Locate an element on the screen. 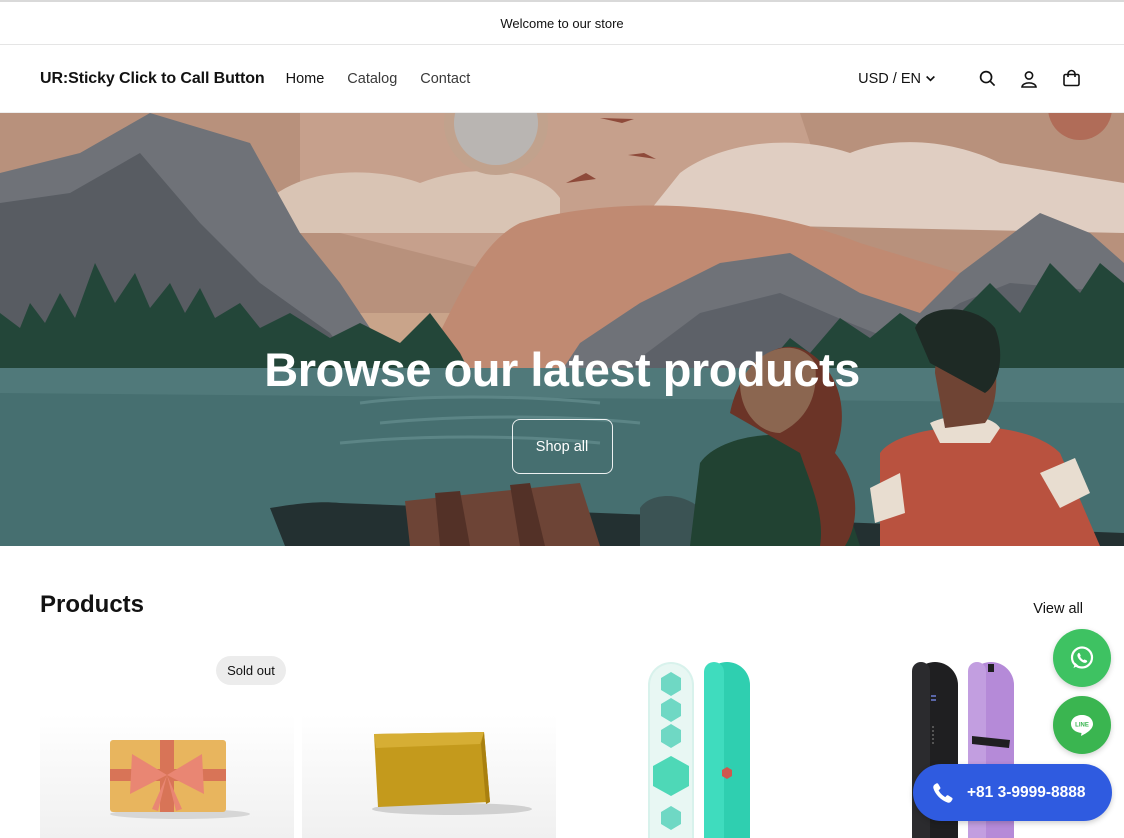 This screenshot has height=838, width=1124. phone-icon is located at coordinates (943, 792).